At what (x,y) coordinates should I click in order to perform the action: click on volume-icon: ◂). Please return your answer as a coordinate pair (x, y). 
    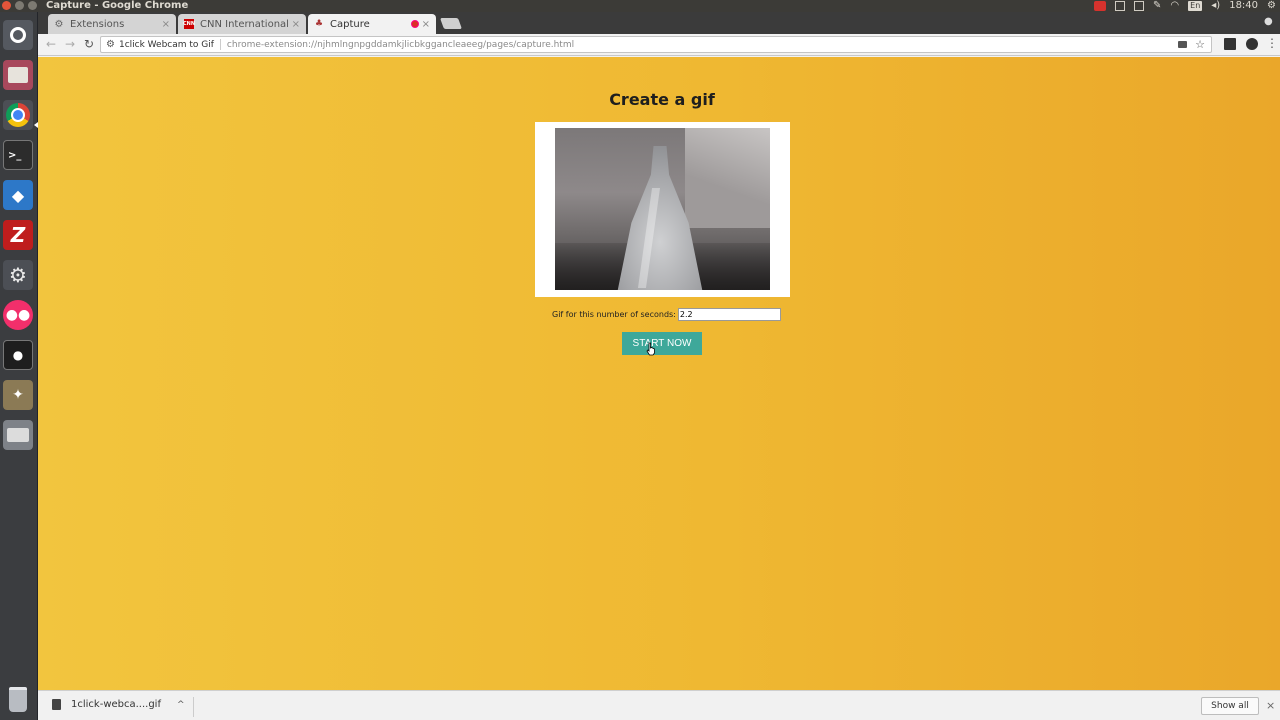
    Looking at the image, I should click on (1215, 6).